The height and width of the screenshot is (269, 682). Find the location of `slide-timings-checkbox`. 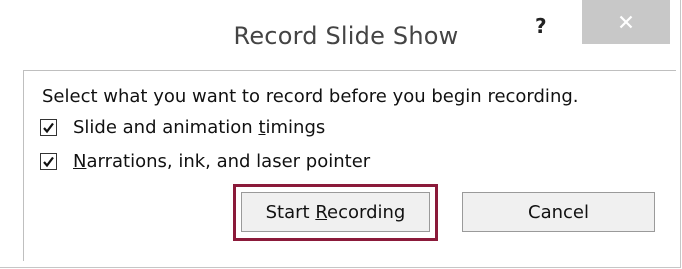

slide-timings-checkbox is located at coordinates (48, 127).